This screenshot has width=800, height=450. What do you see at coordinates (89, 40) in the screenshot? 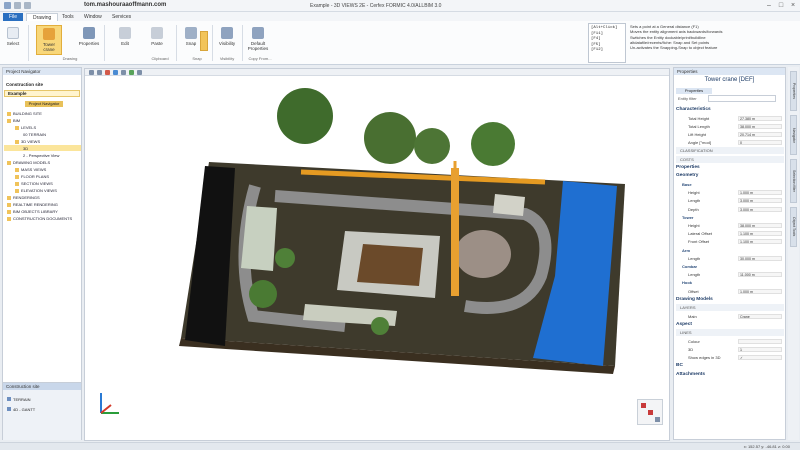
I see `properties-button: Properties` at bounding box center [89, 40].